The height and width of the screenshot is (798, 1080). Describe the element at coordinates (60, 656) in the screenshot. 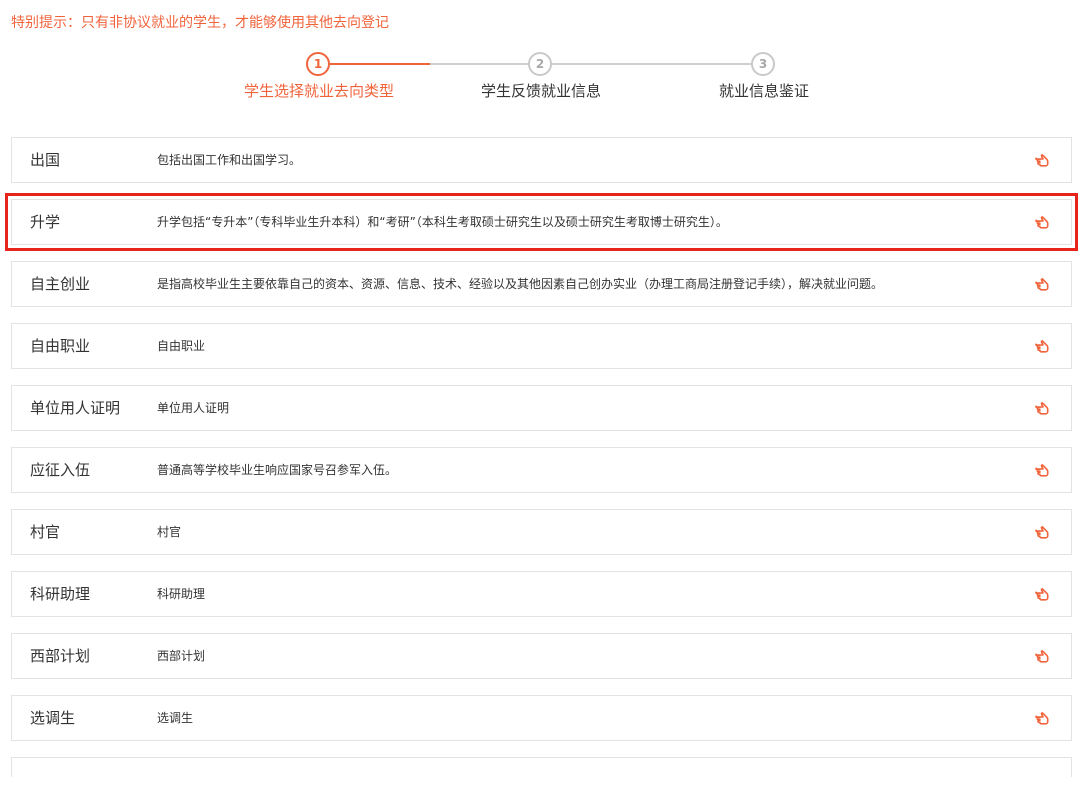

I see `row-title: 西部计划` at that location.